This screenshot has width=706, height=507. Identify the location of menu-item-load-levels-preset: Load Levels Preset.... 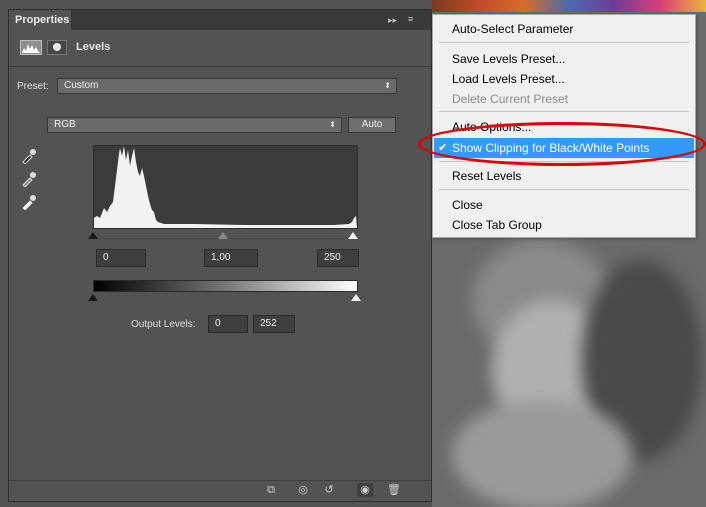
(564, 79).